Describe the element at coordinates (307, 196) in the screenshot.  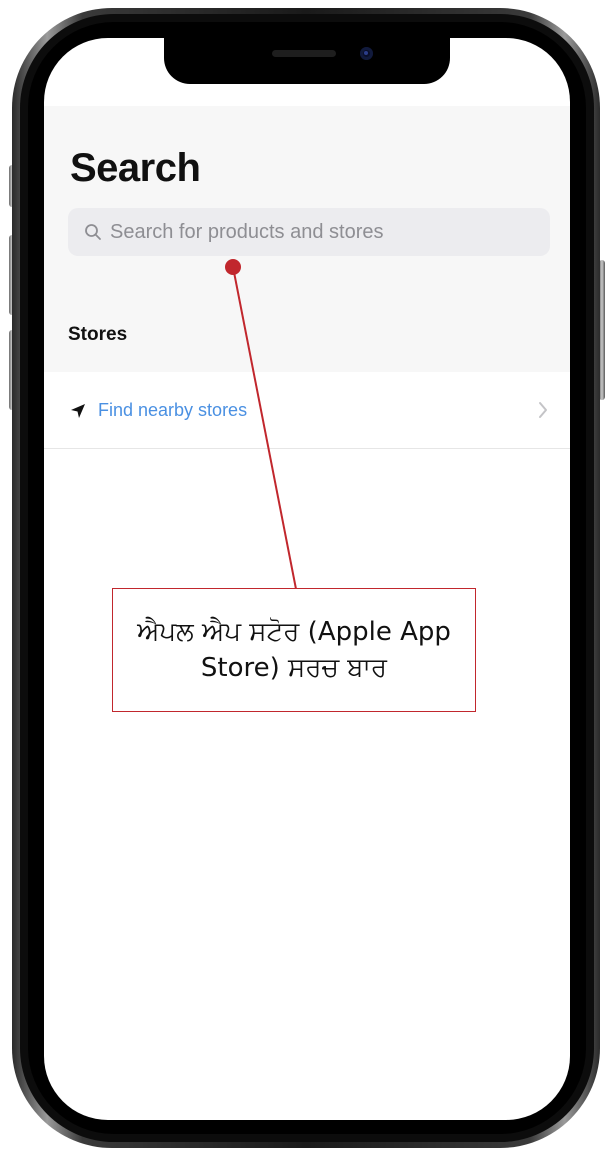
I see `navigation-header: Search` at that location.